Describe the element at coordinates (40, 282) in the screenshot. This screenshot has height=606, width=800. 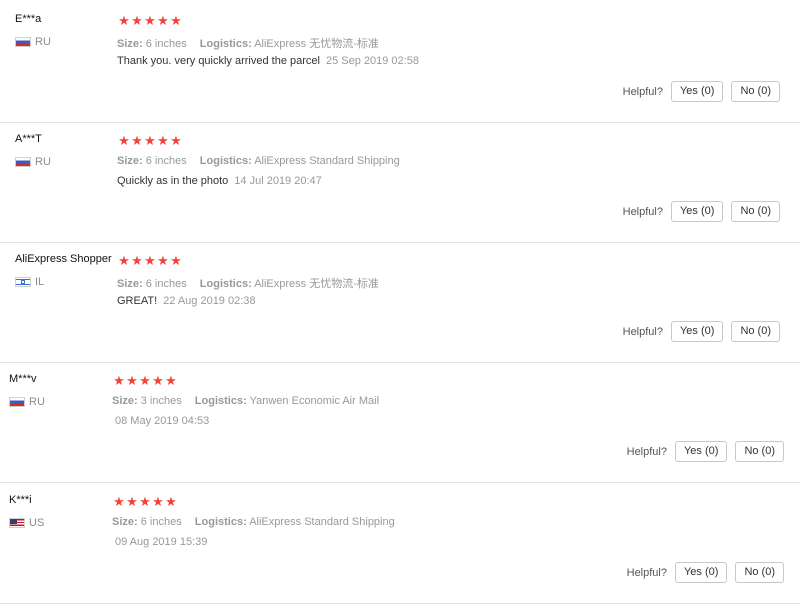
I see `country-code: IL` at that location.